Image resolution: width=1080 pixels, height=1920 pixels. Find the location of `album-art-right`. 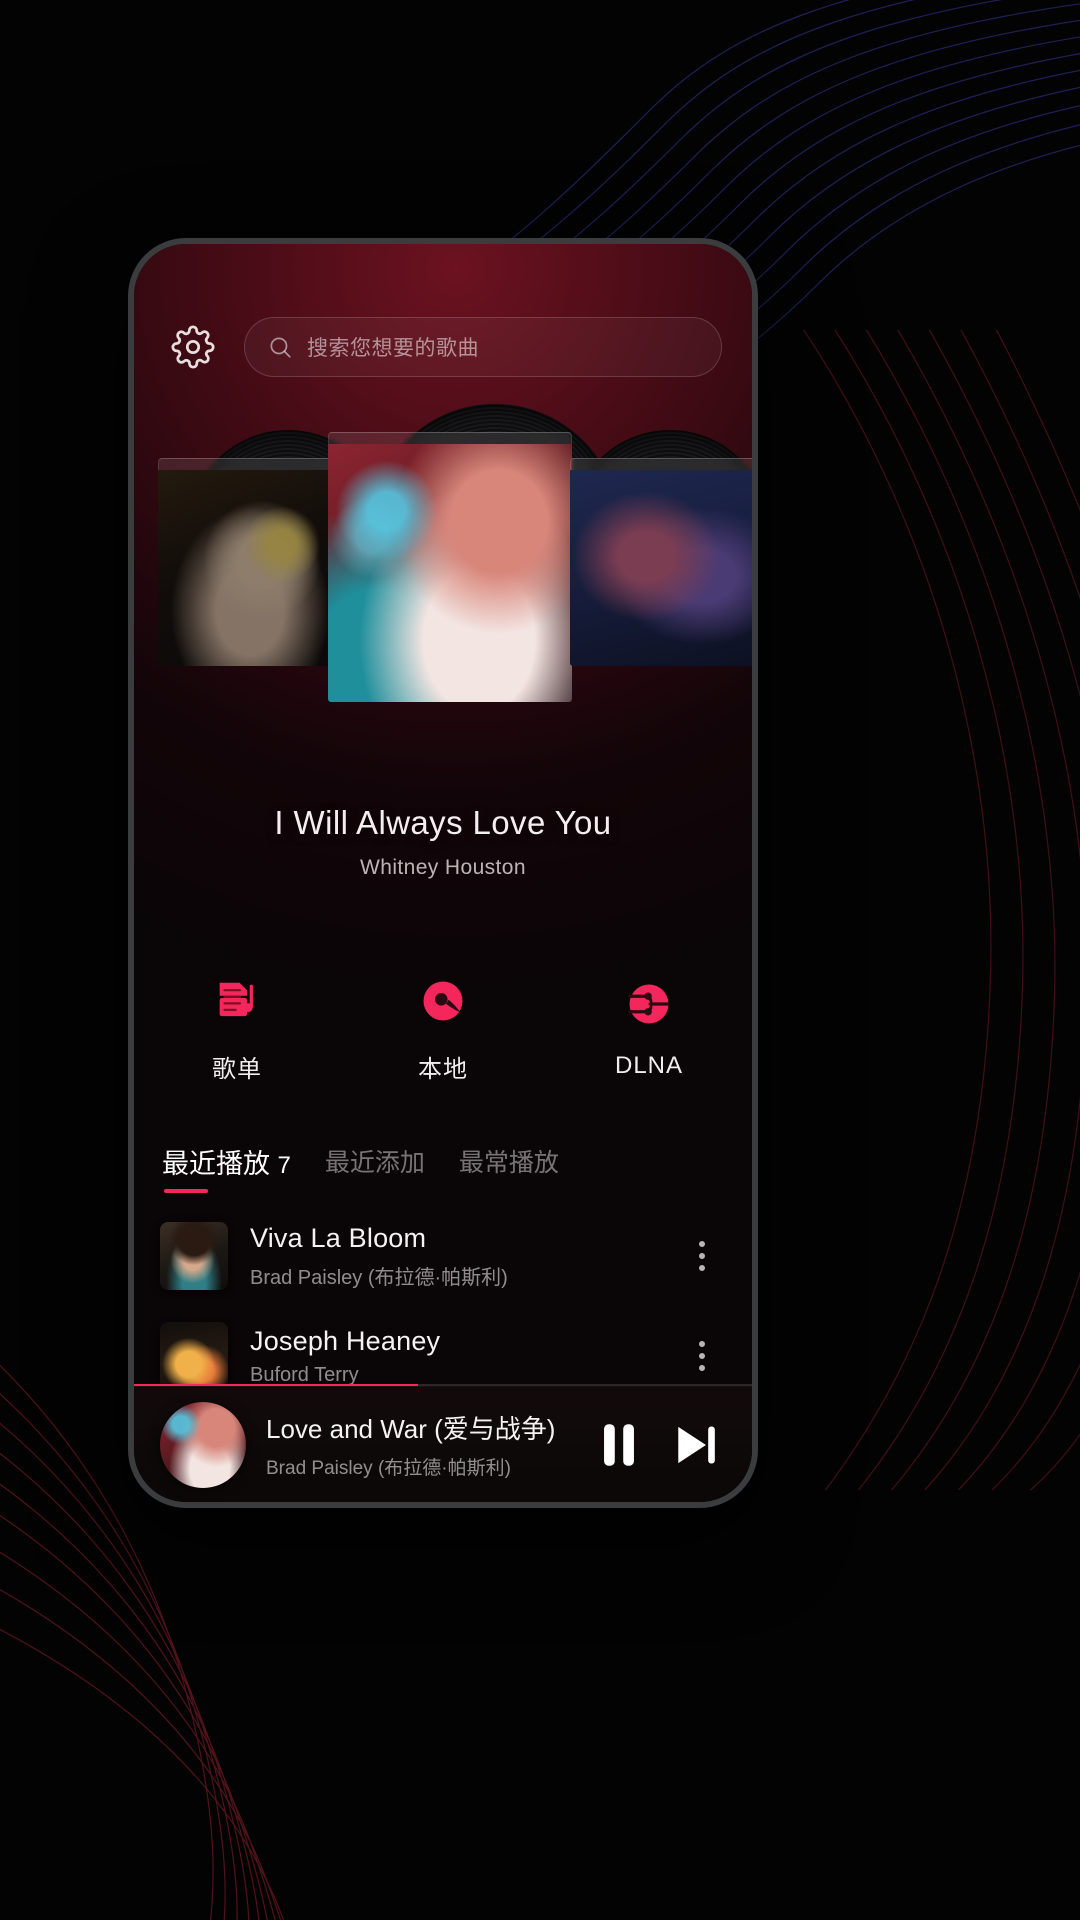

album-art-right is located at coordinates (661, 568).